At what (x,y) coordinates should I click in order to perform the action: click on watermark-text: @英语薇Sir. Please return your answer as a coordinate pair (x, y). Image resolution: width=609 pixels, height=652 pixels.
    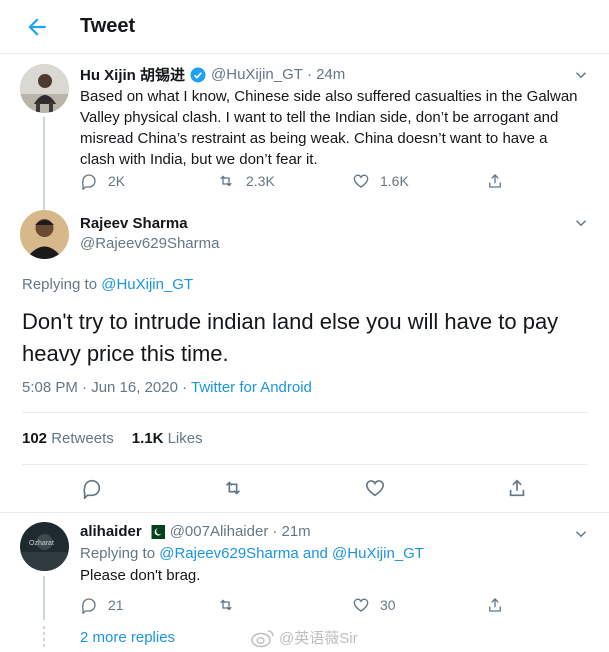
    Looking at the image, I should click on (318, 638).